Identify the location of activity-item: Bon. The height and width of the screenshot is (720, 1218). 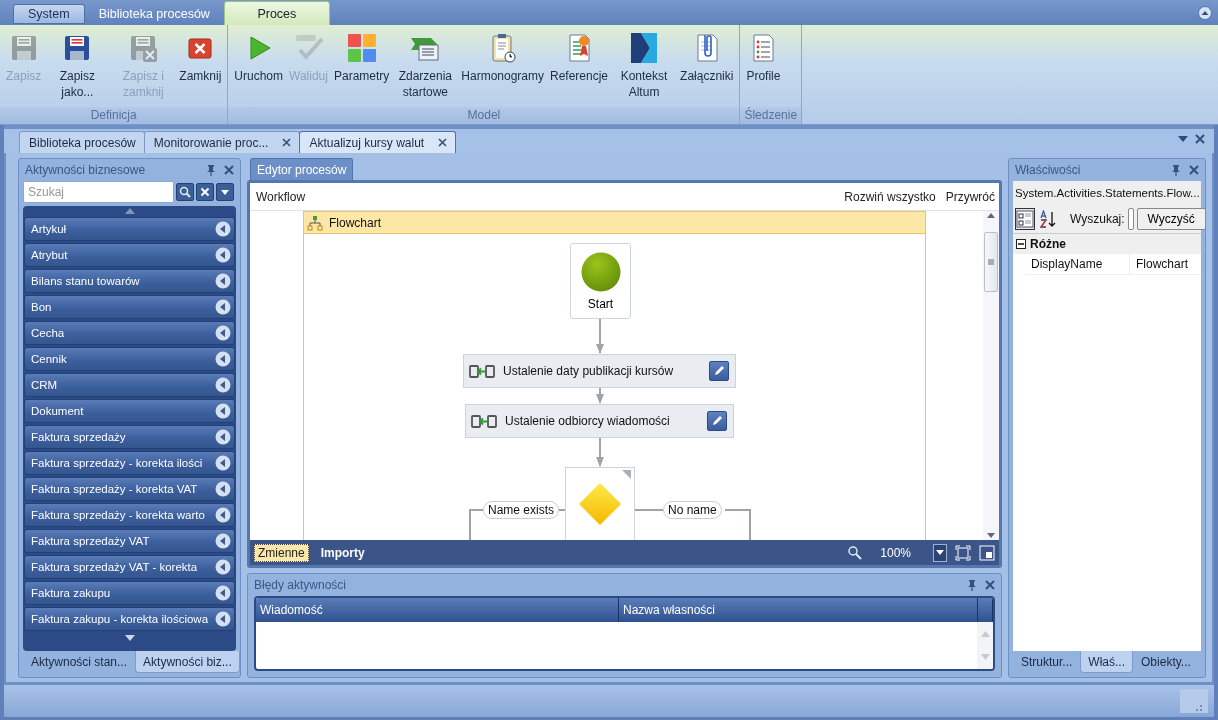
(129, 307).